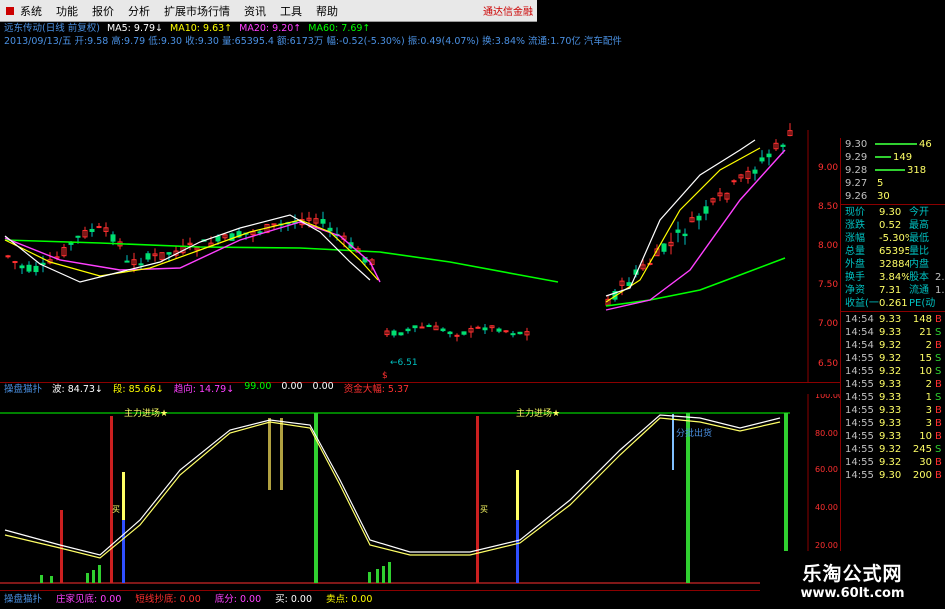 The width and height of the screenshot is (945, 609). What do you see at coordinates (294, 599) in the screenshot?
I see `bottom-indicator-4: 买: 0.00` at bounding box center [294, 599].